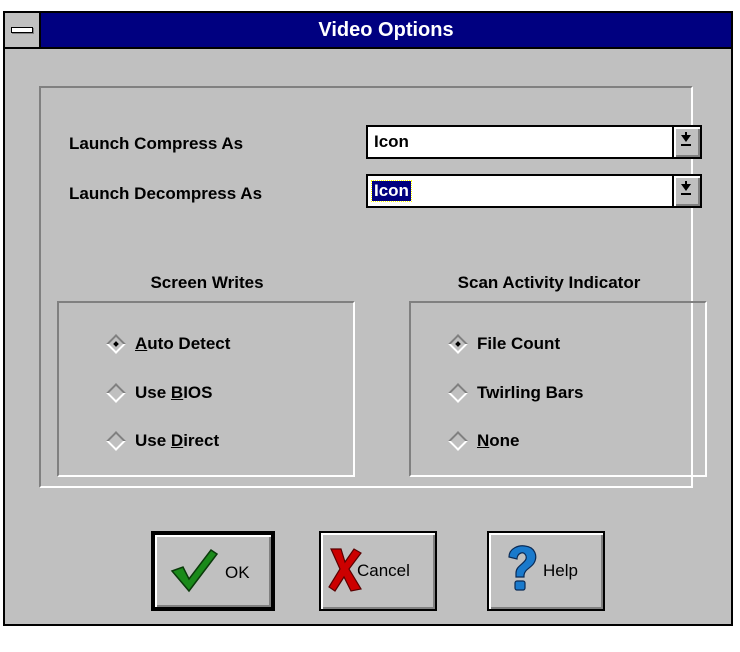 The height and width of the screenshot is (652, 740). I want to click on radio-label: Use BIOS, so click(174, 392).